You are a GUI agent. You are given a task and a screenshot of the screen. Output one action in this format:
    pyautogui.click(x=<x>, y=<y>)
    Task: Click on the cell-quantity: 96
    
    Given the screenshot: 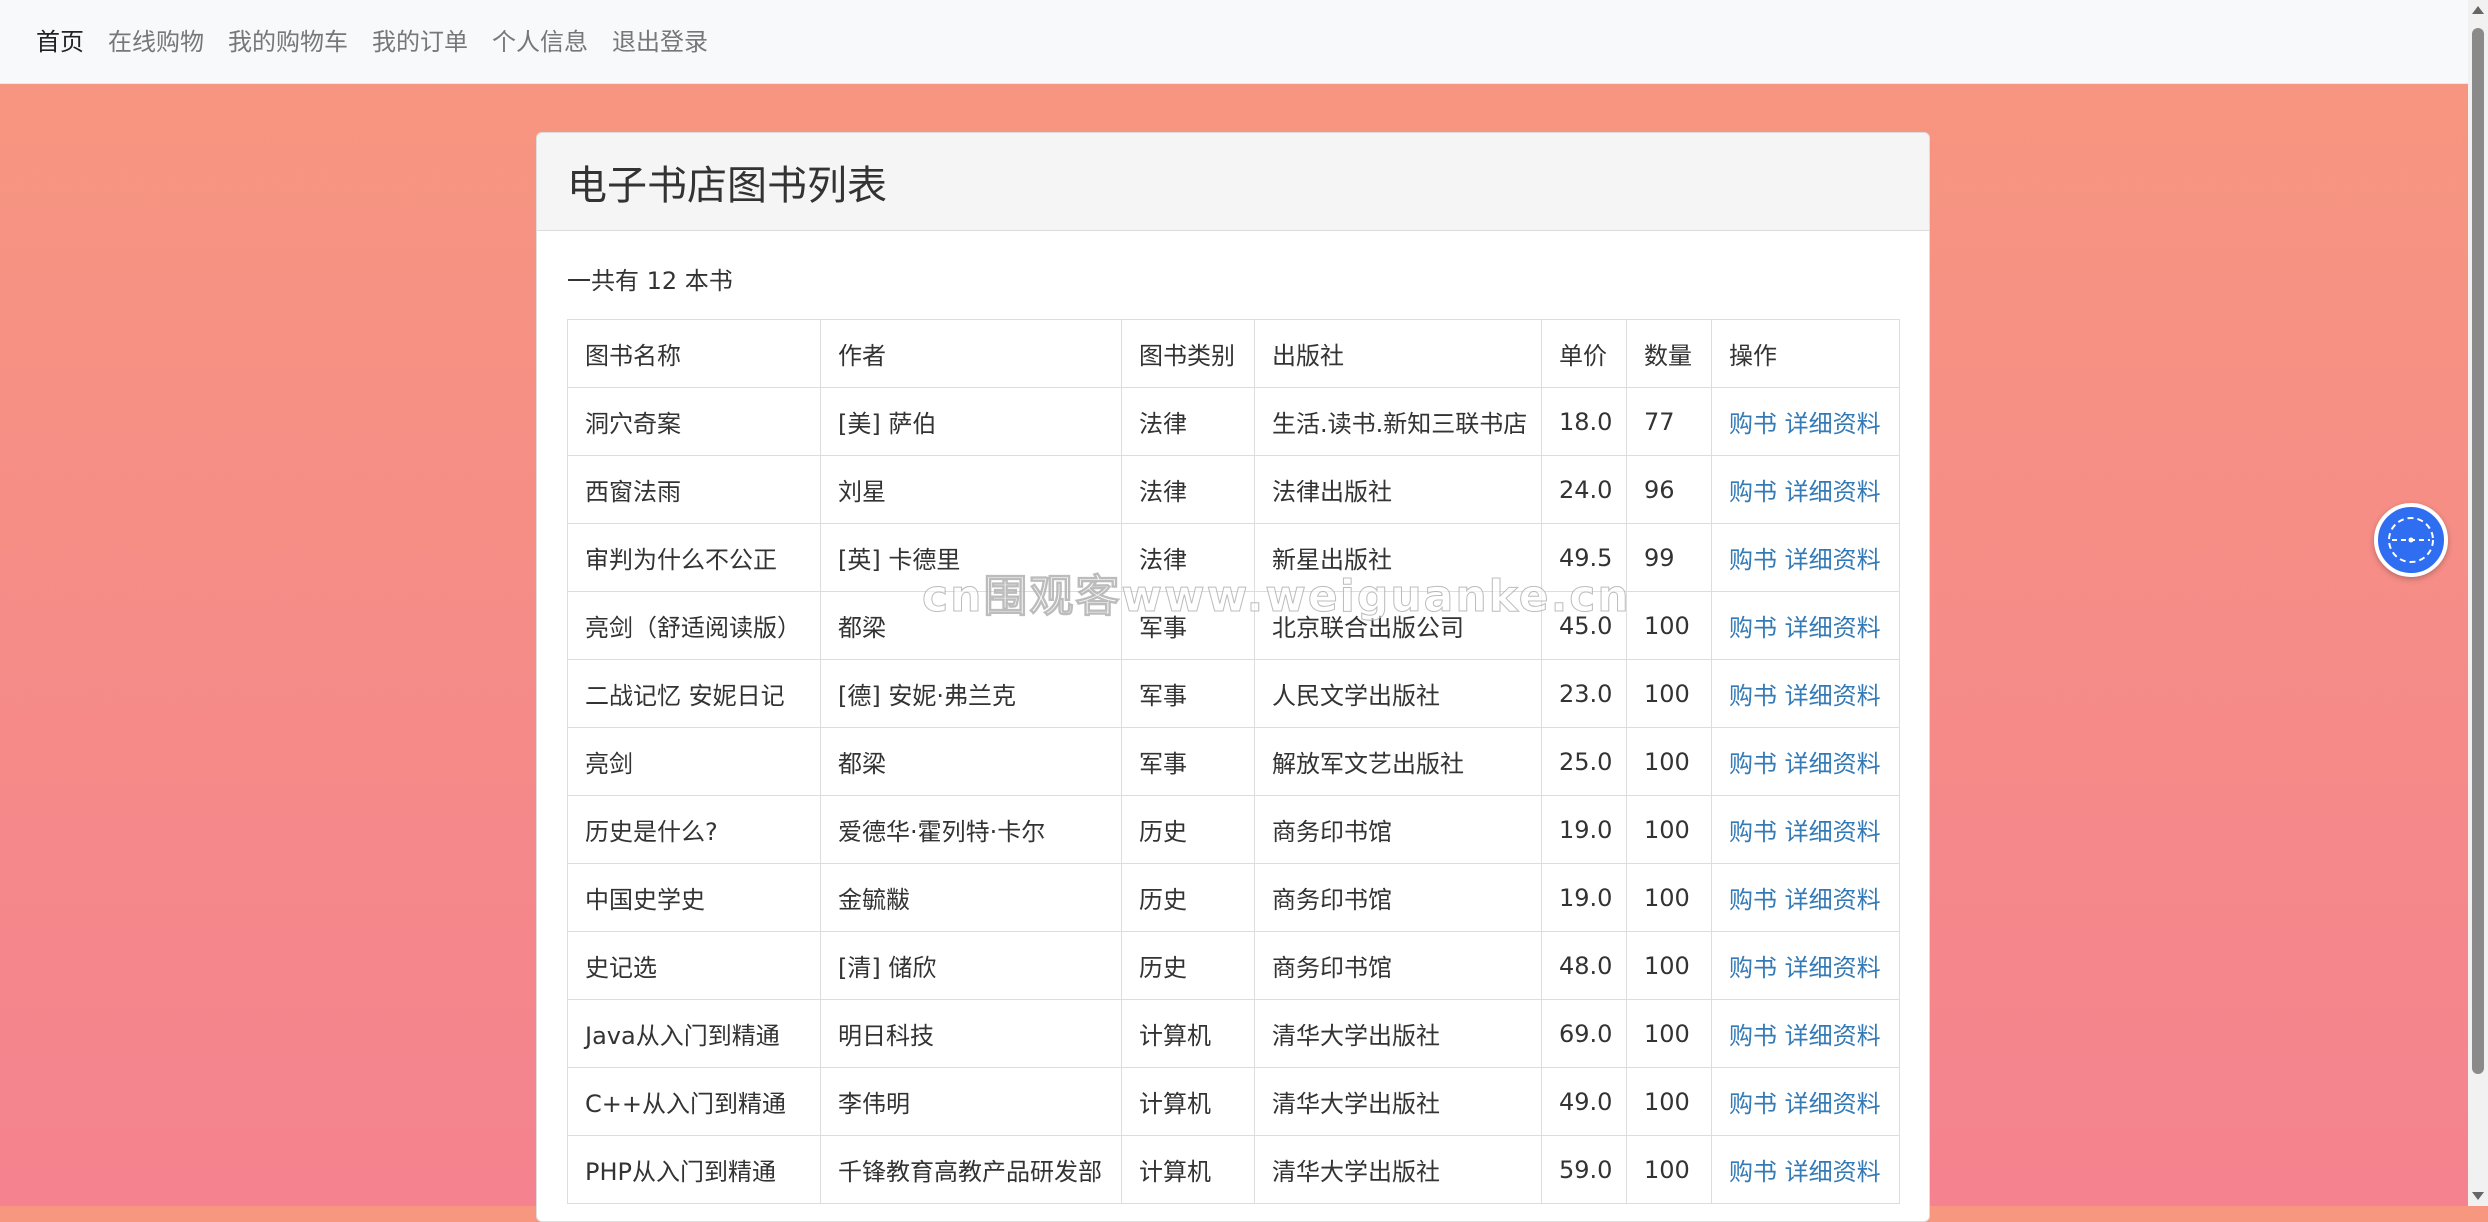 What is the action you would take?
    pyautogui.click(x=1669, y=489)
    